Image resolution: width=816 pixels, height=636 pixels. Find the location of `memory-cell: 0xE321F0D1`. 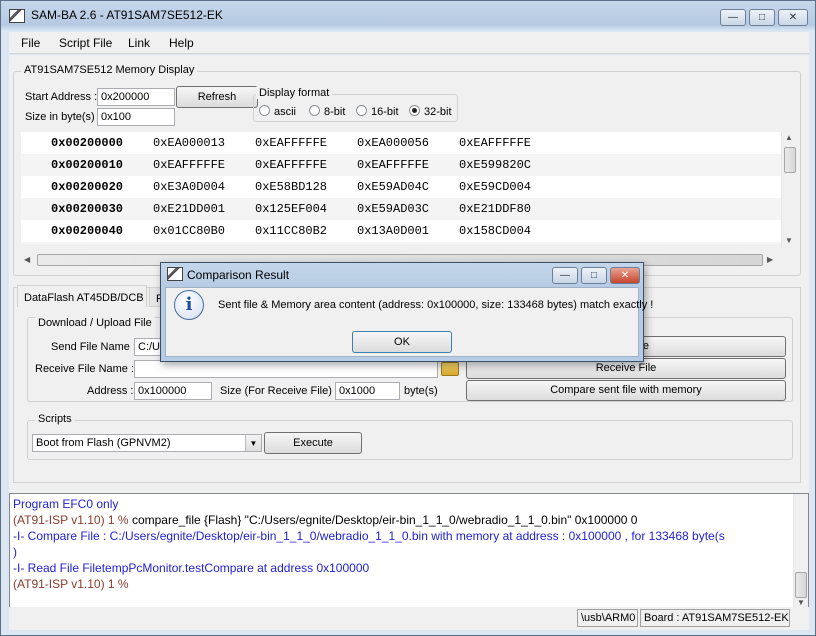

memory-cell: 0xE321F0D1 is located at coordinates (393, 243).